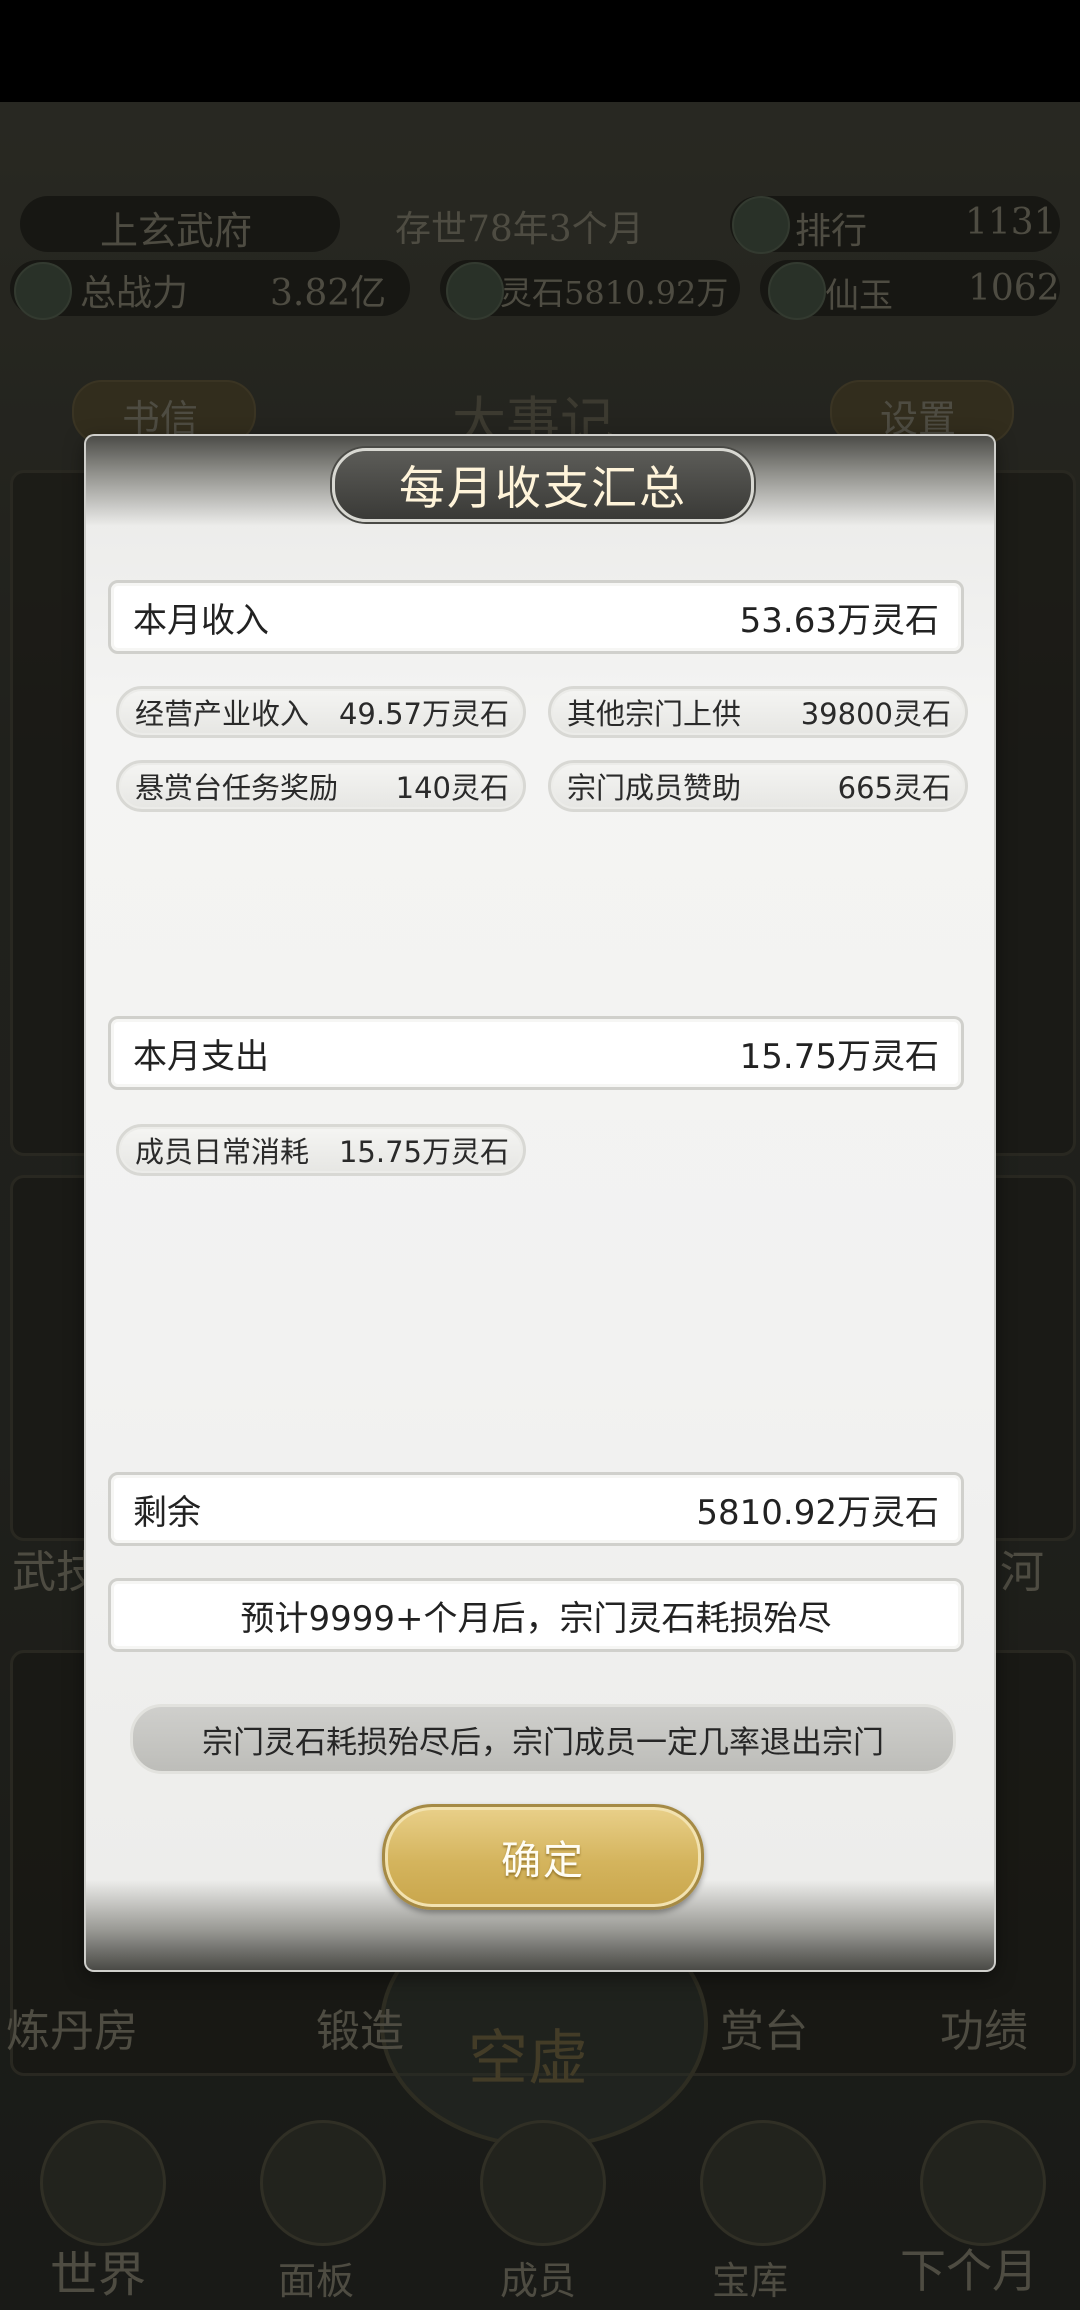  Describe the element at coordinates (536, 1053) in the screenshot. I see `expense-total-row: 本月支出 15.75万灵石` at that location.